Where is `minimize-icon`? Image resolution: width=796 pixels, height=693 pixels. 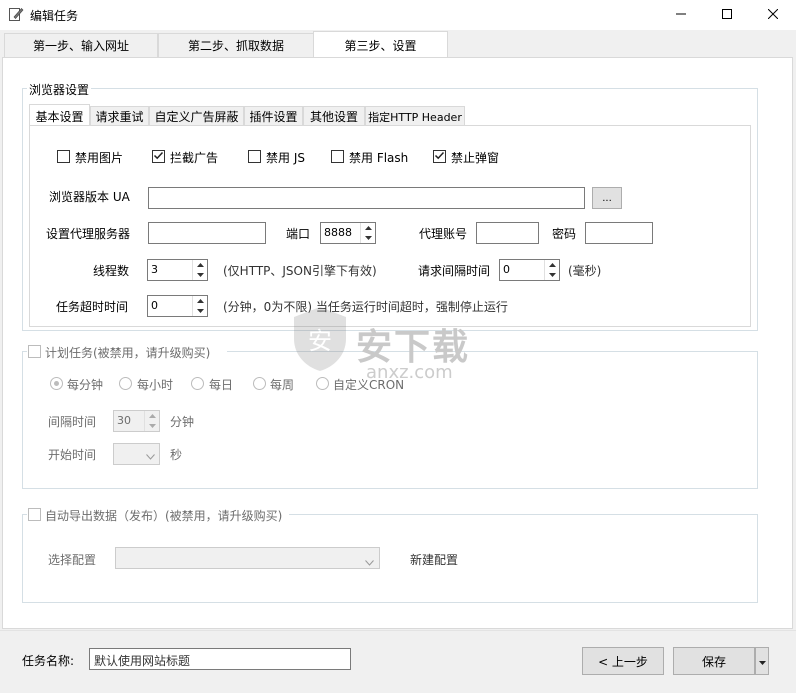
minimize-icon is located at coordinates (681, 15).